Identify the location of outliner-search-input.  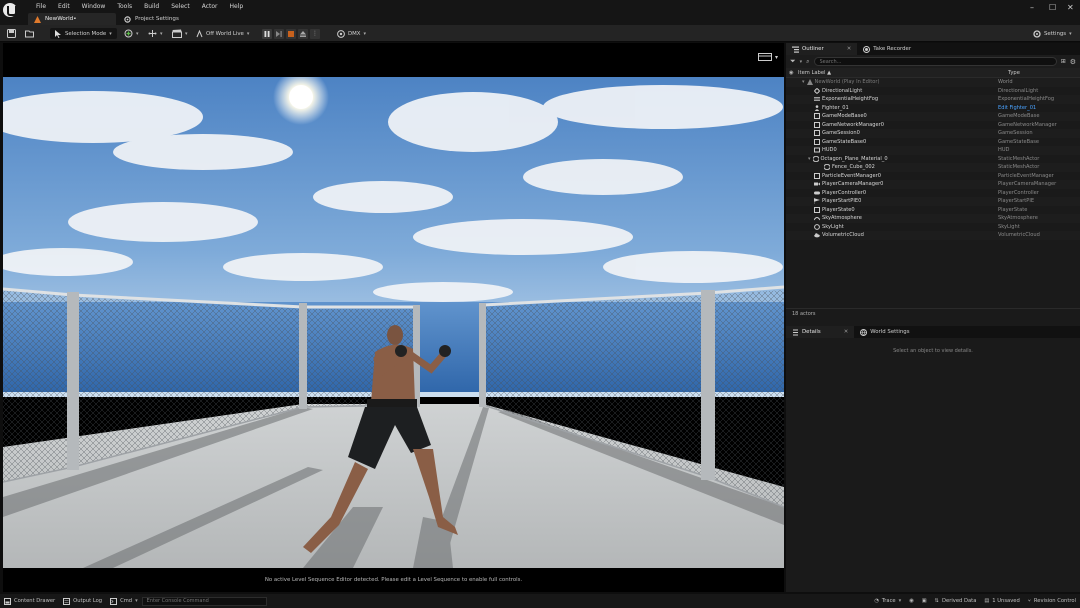
(935, 61).